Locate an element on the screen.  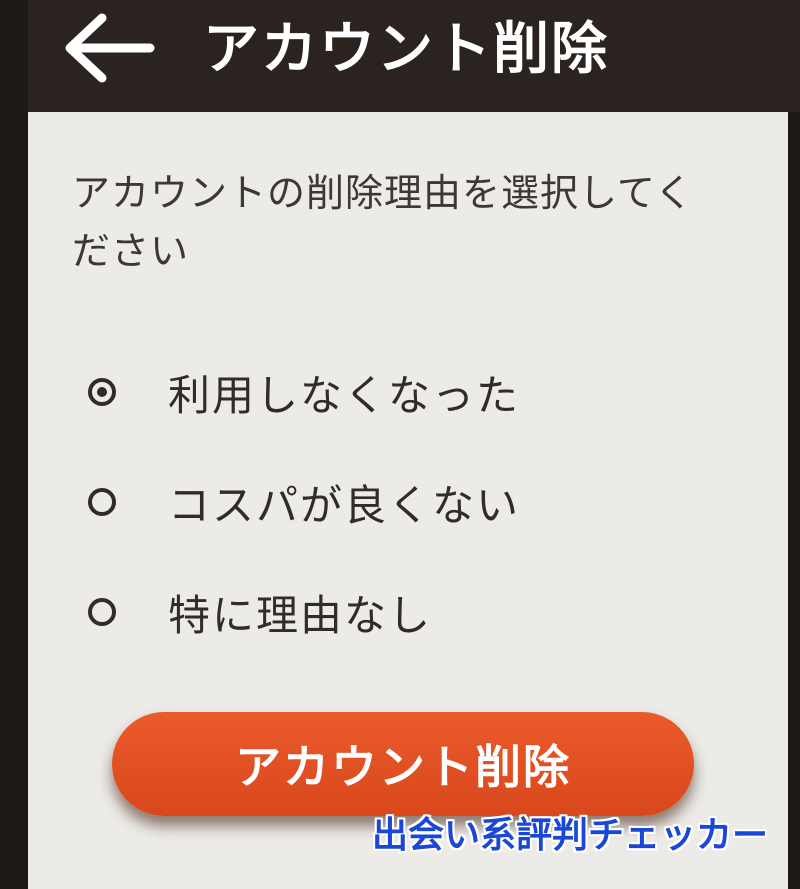
reason-option-poor-value: コスパが良くない is located at coordinates (408, 502).